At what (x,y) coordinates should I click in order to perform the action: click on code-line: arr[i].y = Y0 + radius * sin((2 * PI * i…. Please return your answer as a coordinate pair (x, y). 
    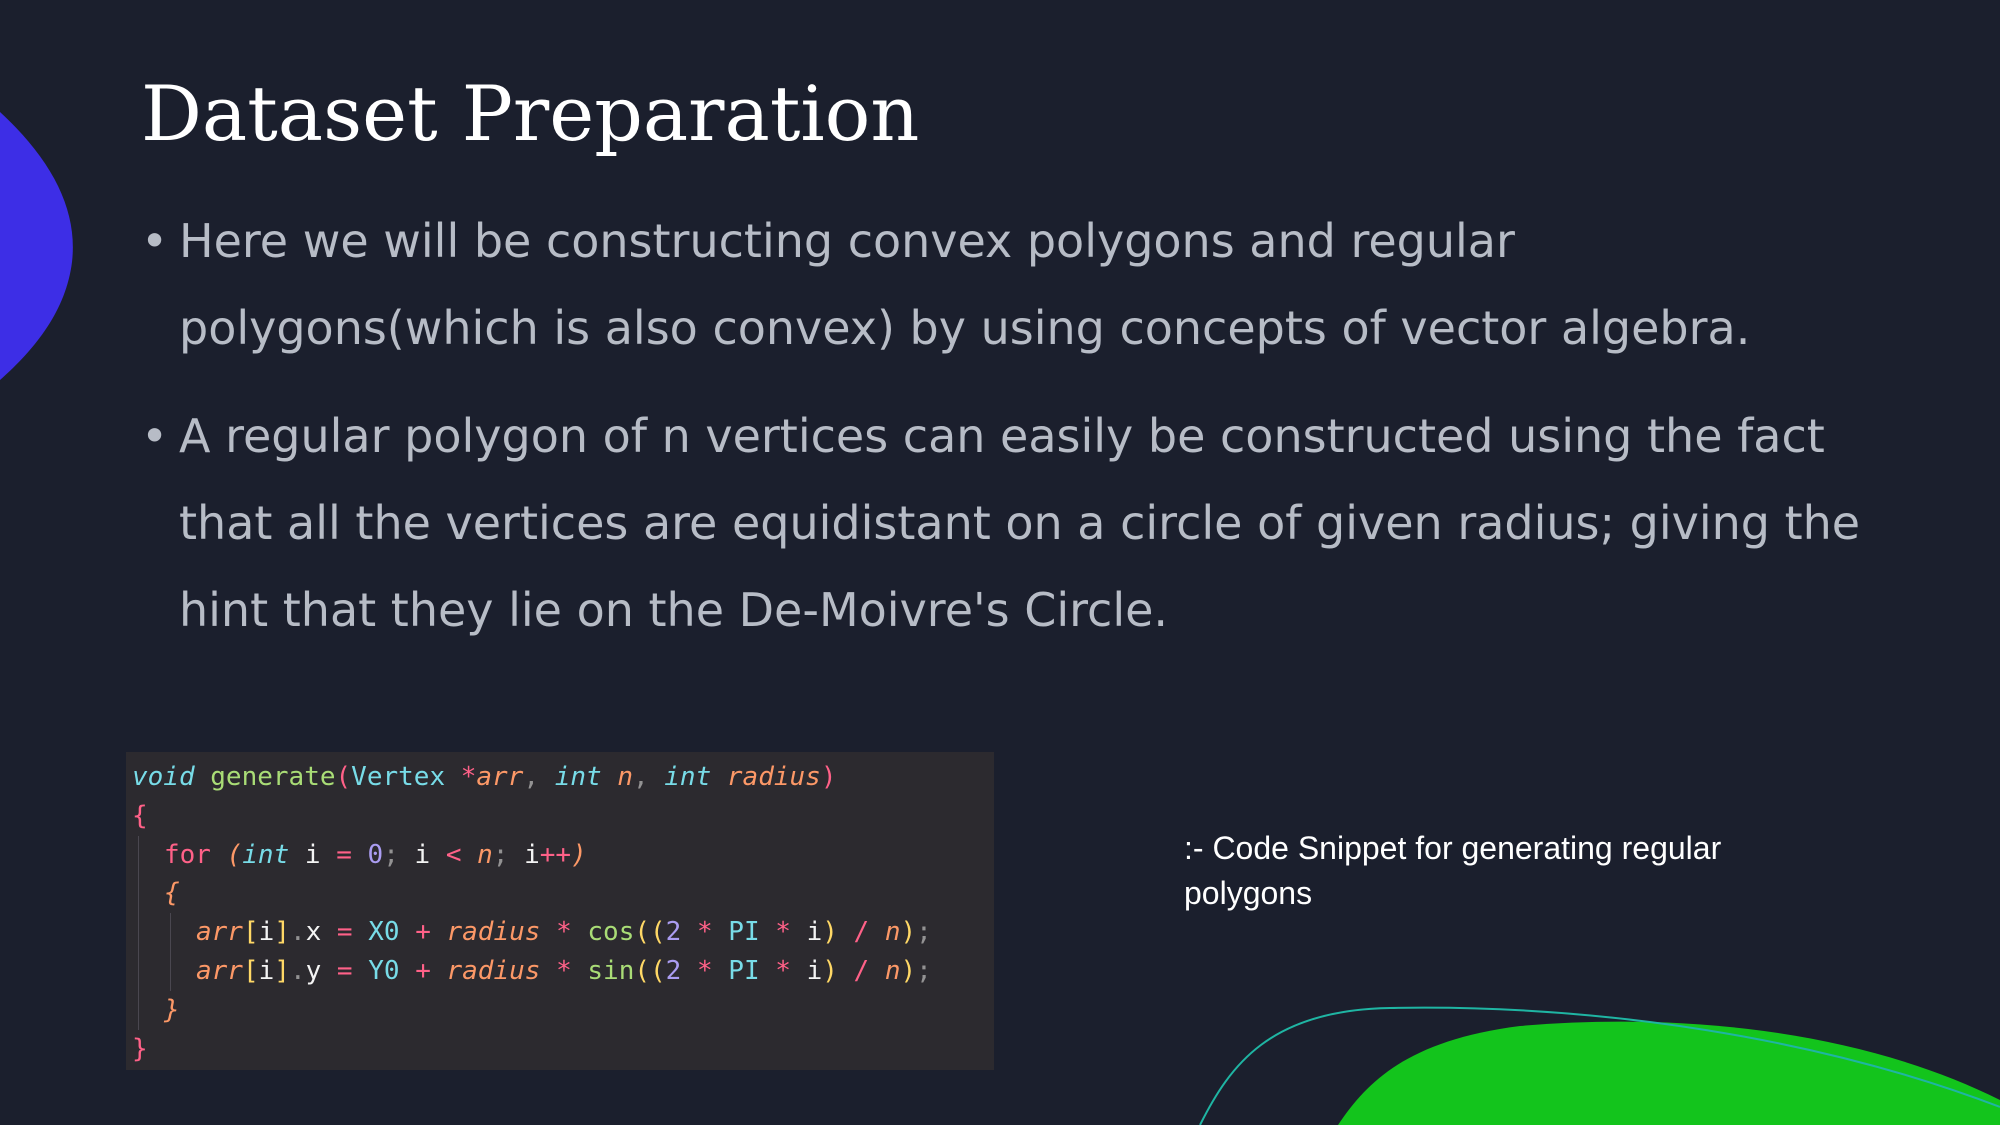
    Looking at the image, I should click on (563, 971).